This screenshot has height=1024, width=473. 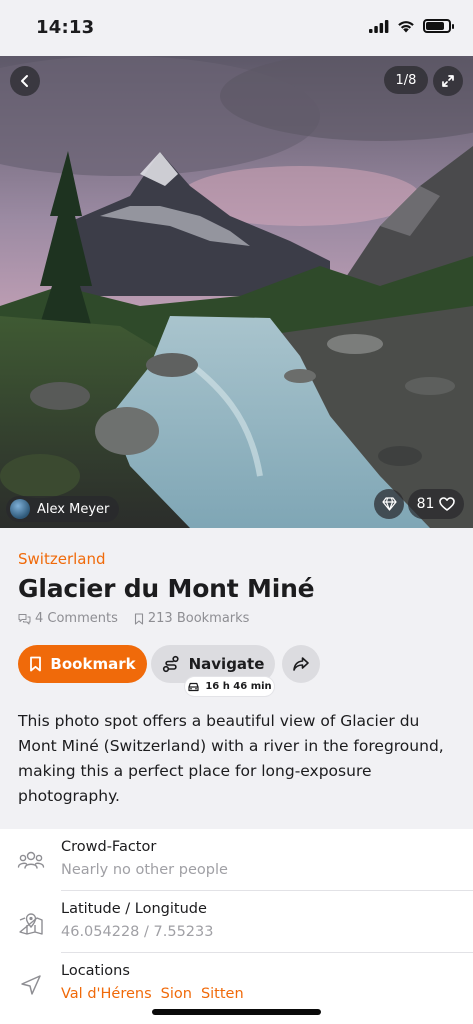 I want to click on coordinates-value: 46.054228 / 7.55233, so click(x=137, y=932).